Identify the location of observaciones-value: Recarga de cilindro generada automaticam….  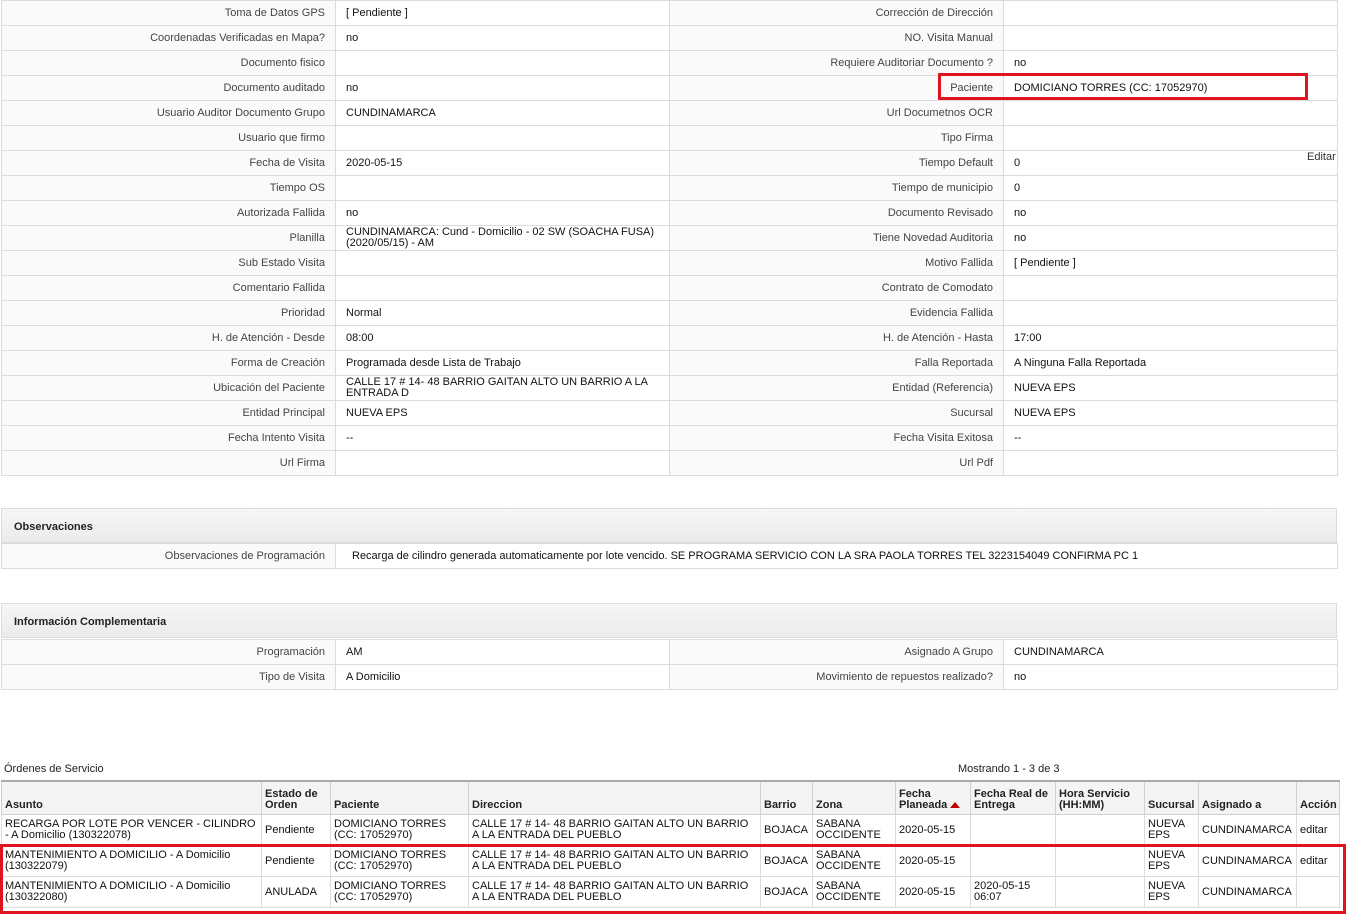
(836, 556).